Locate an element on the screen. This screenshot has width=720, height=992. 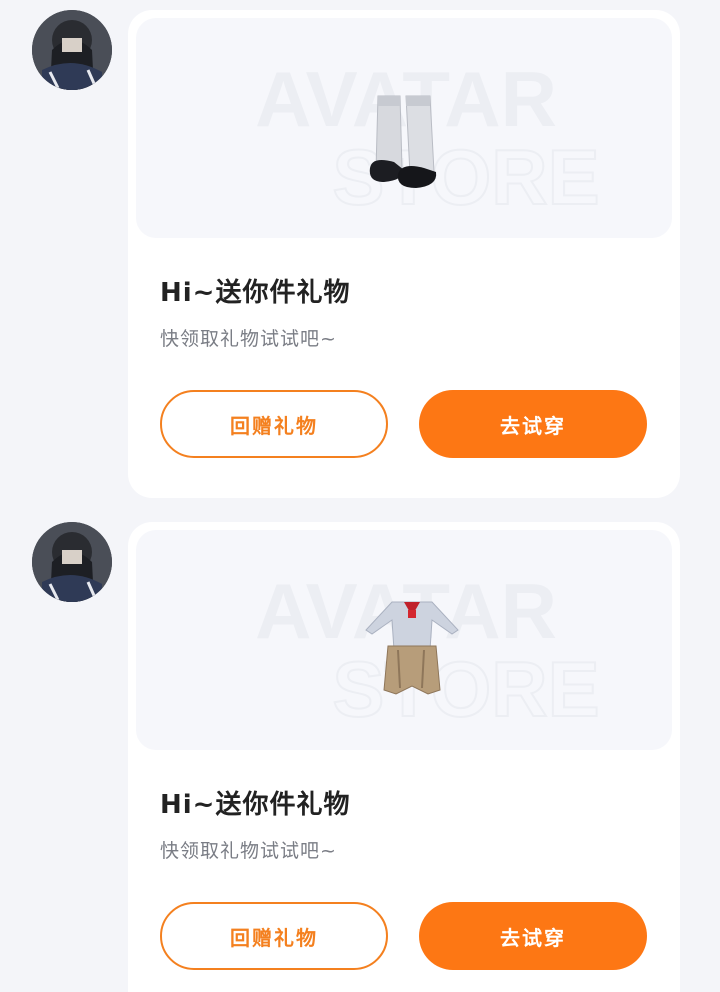
boots-icon is located at coordinates (403, 141).